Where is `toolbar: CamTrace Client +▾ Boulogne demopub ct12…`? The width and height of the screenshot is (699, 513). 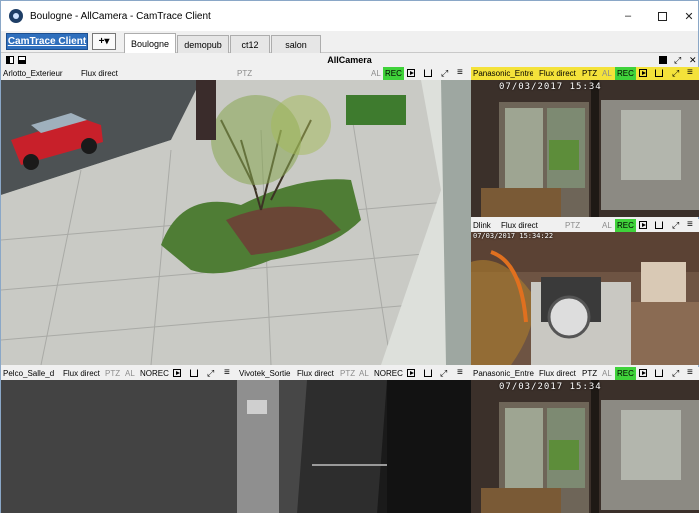
toolbar: CamTrace Client +▾ Boulogne demopub ct12… is located at coordinates (349, 42).